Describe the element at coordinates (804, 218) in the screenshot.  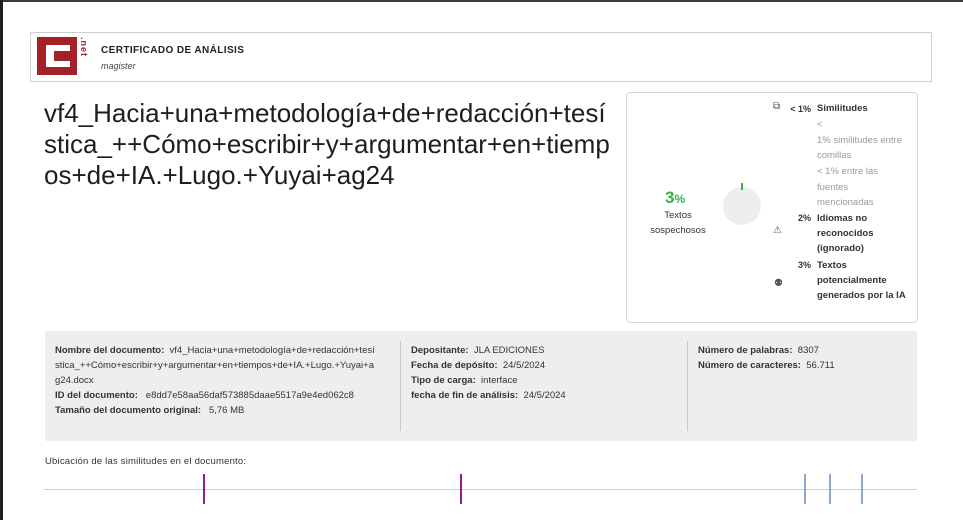
I see `languages-percent: 2%` at that location.